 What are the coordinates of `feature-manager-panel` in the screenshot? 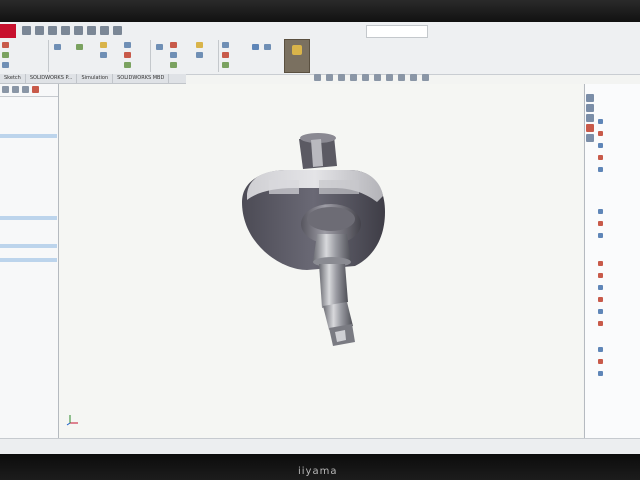 It's located at (29, 261).